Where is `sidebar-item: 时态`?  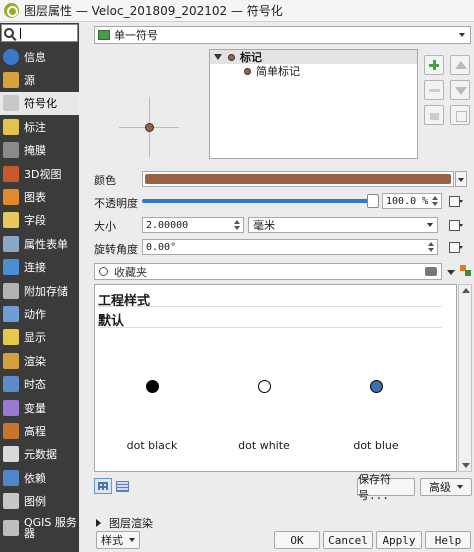 sidebar-item: 时态 is located at coordinates (39, 383).